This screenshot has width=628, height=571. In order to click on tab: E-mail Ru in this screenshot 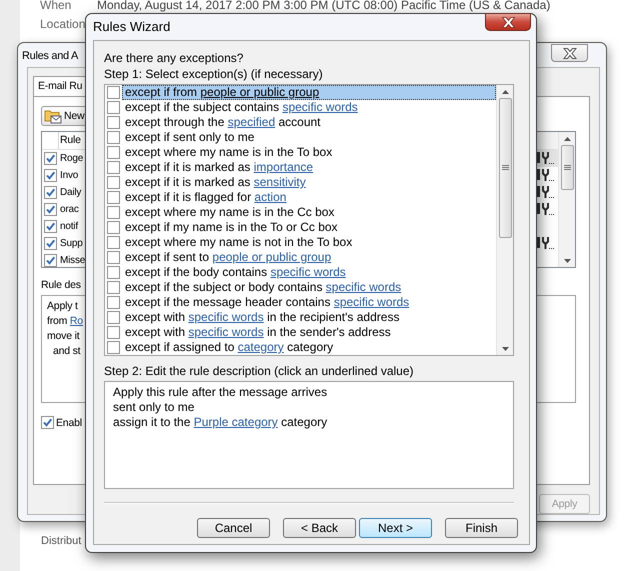, I will do `click(60, 86)`.